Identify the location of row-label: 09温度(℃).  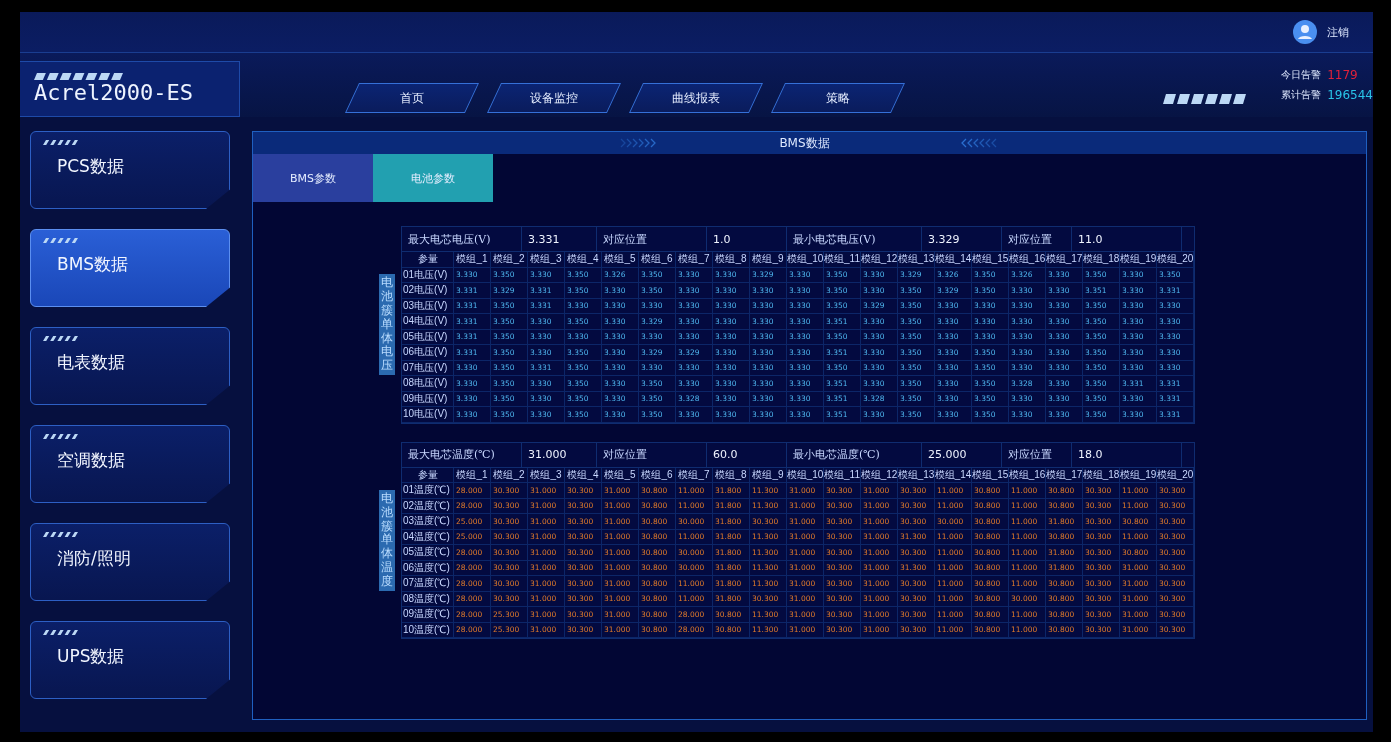
(428, 615).